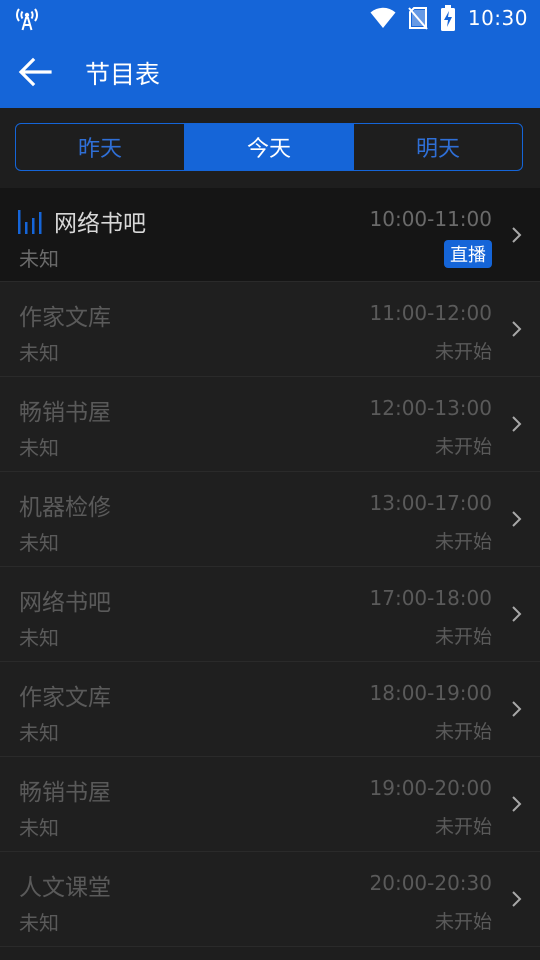 Image resolution: width=540 pixels, height=960 pixels. What do you see at coordinates (468, 254) in the screenshot?
I see `live-badge: 直播` at bounding box center [468, 254].